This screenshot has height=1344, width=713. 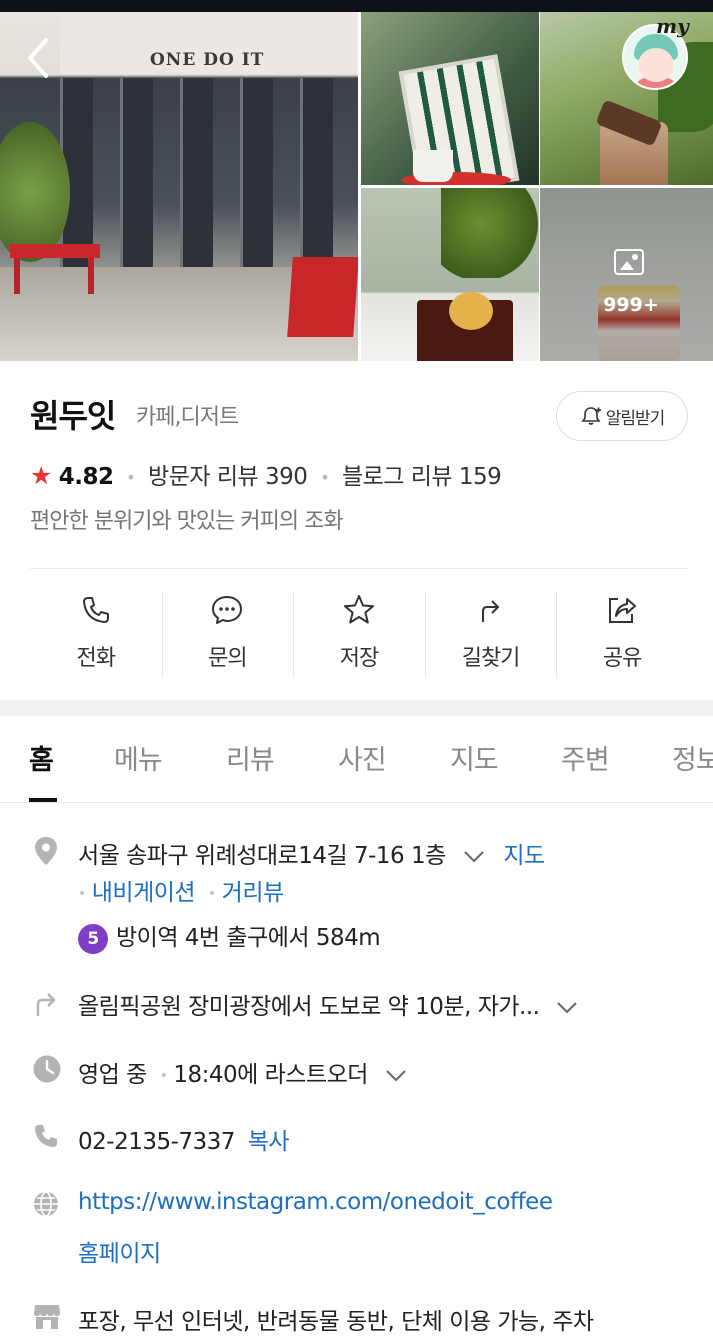 What do you see at coordinates (262, 856) in the screenshot?
I see `address-text: 서울 송파구 위례성대로14길 7-16 1층` at bounding box center [262, 856].